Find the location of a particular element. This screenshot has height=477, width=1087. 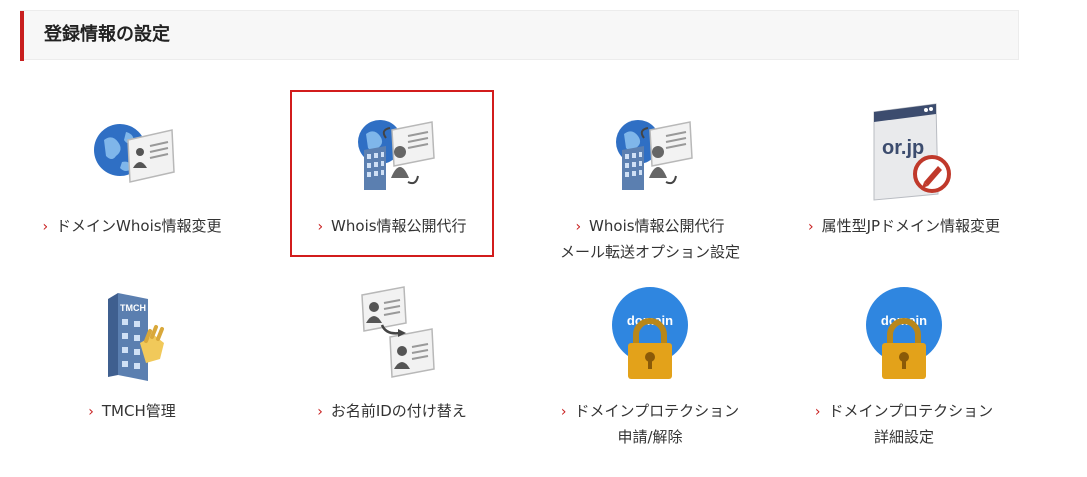

item-label: › ドメインWhois情報変更 is located at coordinates (132, 226).